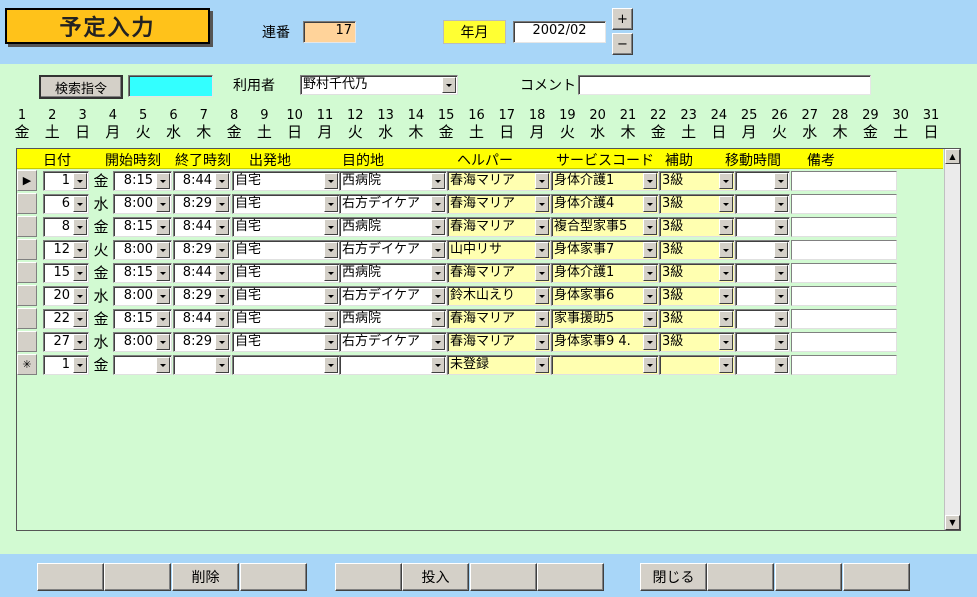 Image resolution: width=977 pixels, height=597 pixels. Describe the element at coordinates (605, 296) in the screenshot. I see `service-code-select: 身体家事6` at that location.